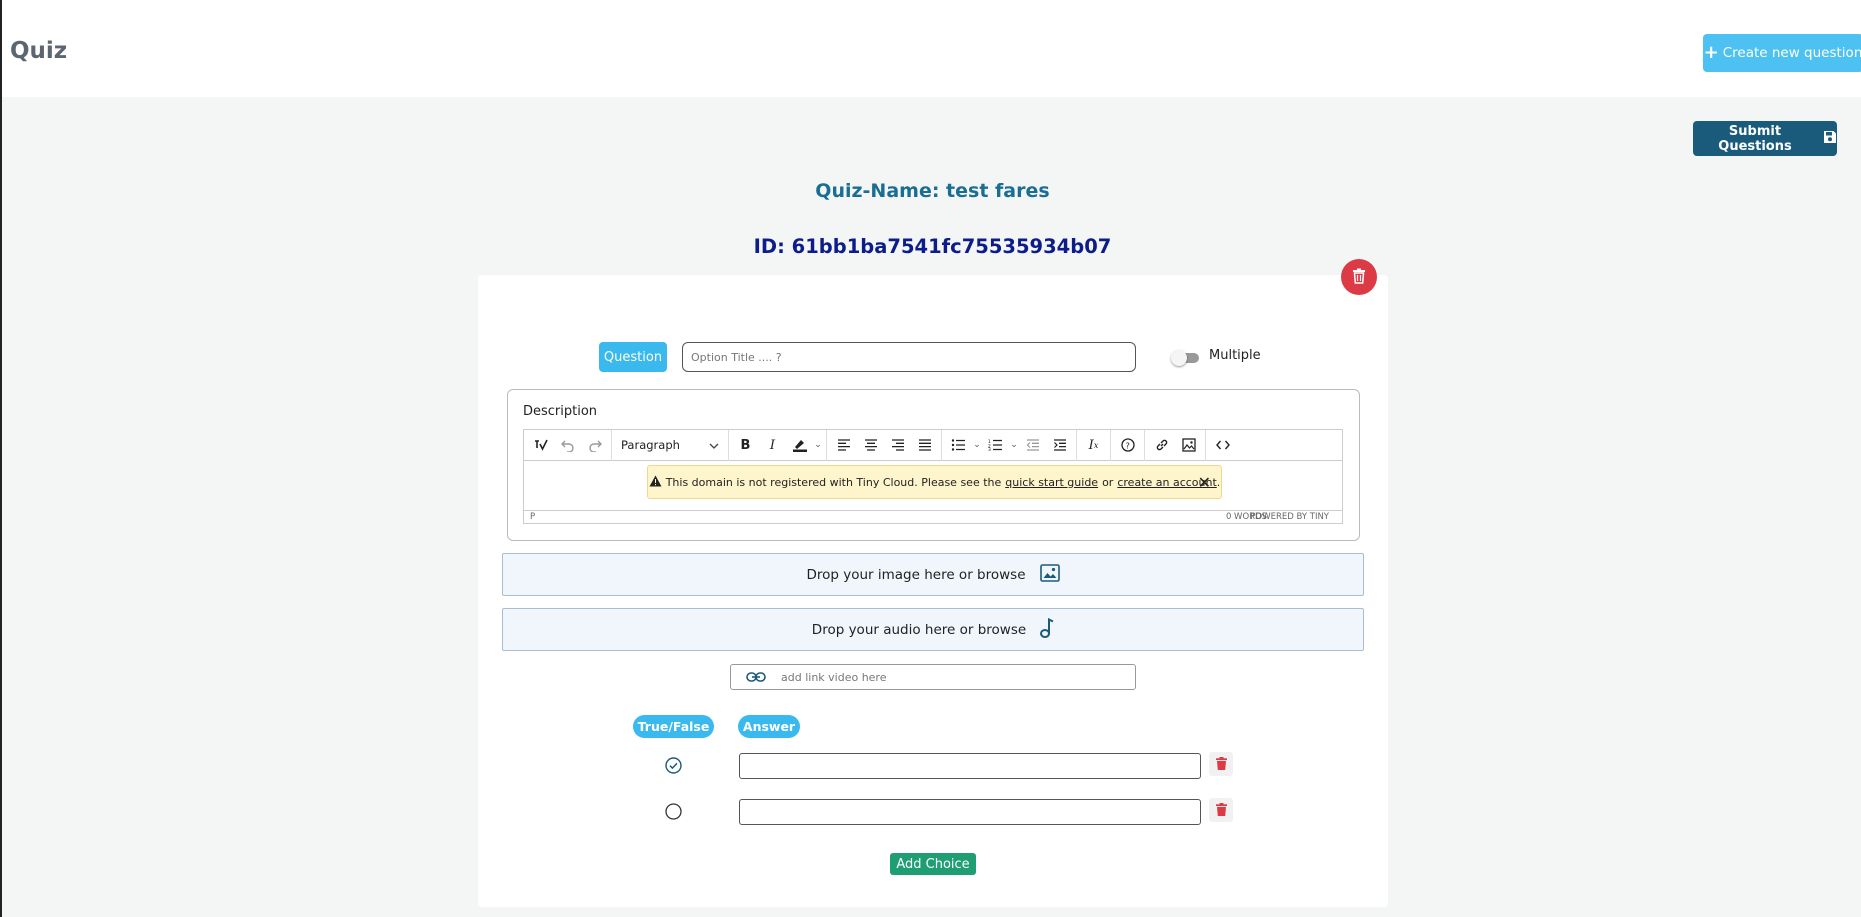 Image resolution: width=1861 pixels, height=917 pixels. What do you see at coordinates (932, 246) in the screenshot?
I see `quiz-id: ID: 61bb1ba7541fc75535934b07` at bounding box center [932, 246].